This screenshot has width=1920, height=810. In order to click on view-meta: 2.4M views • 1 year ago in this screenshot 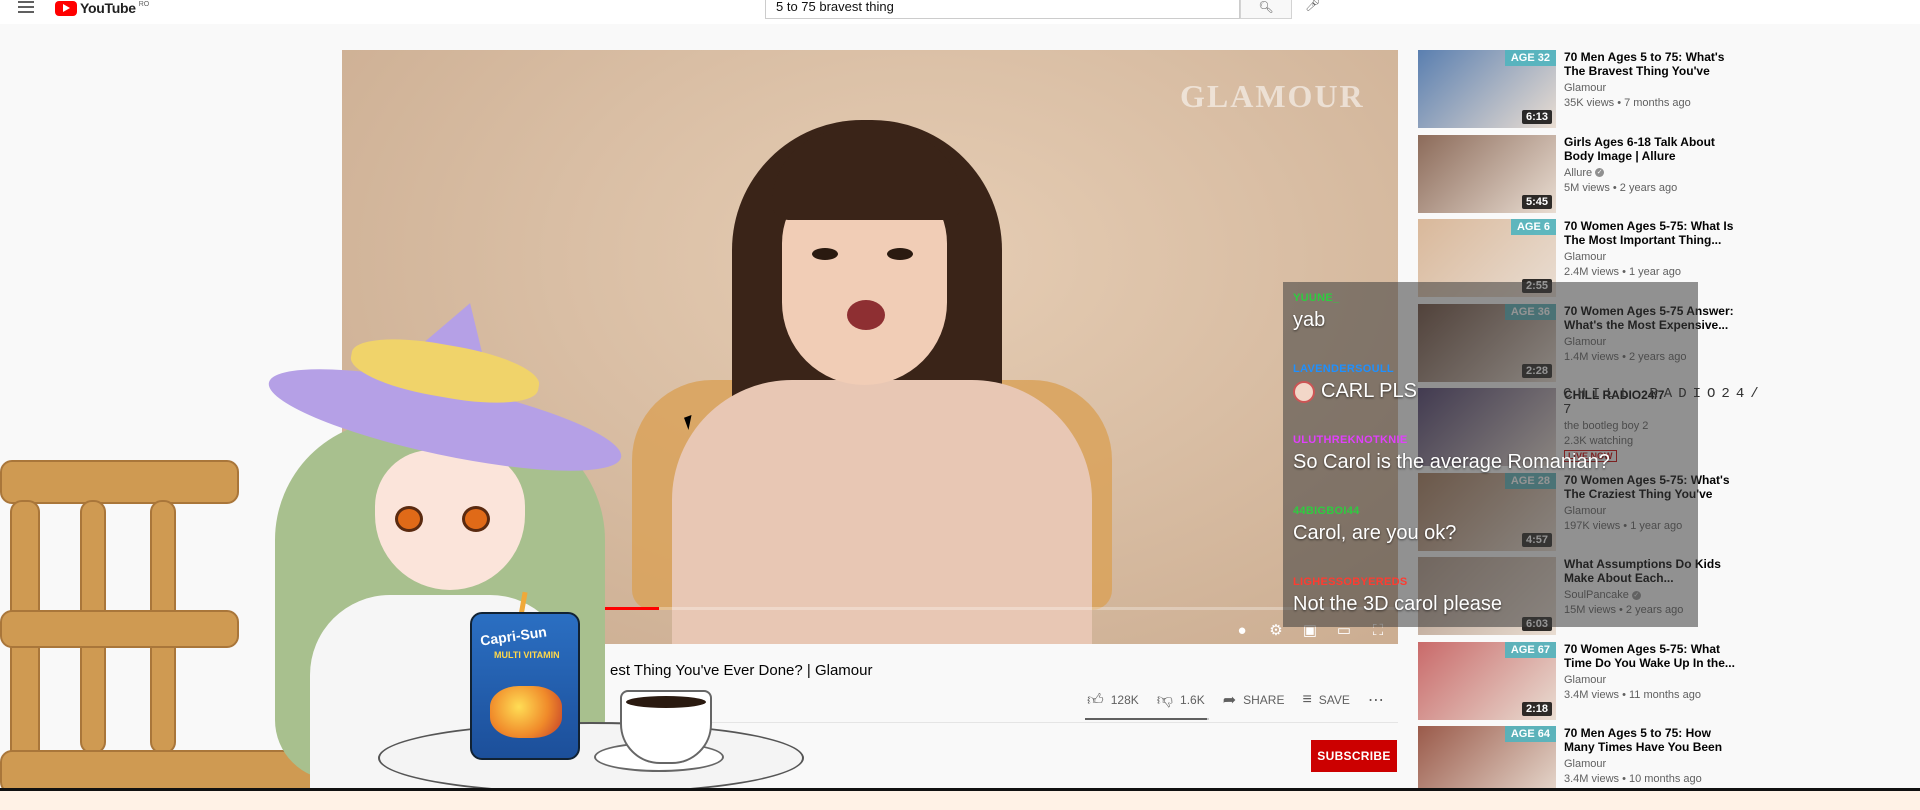, I will do `click(1622, 272)`.